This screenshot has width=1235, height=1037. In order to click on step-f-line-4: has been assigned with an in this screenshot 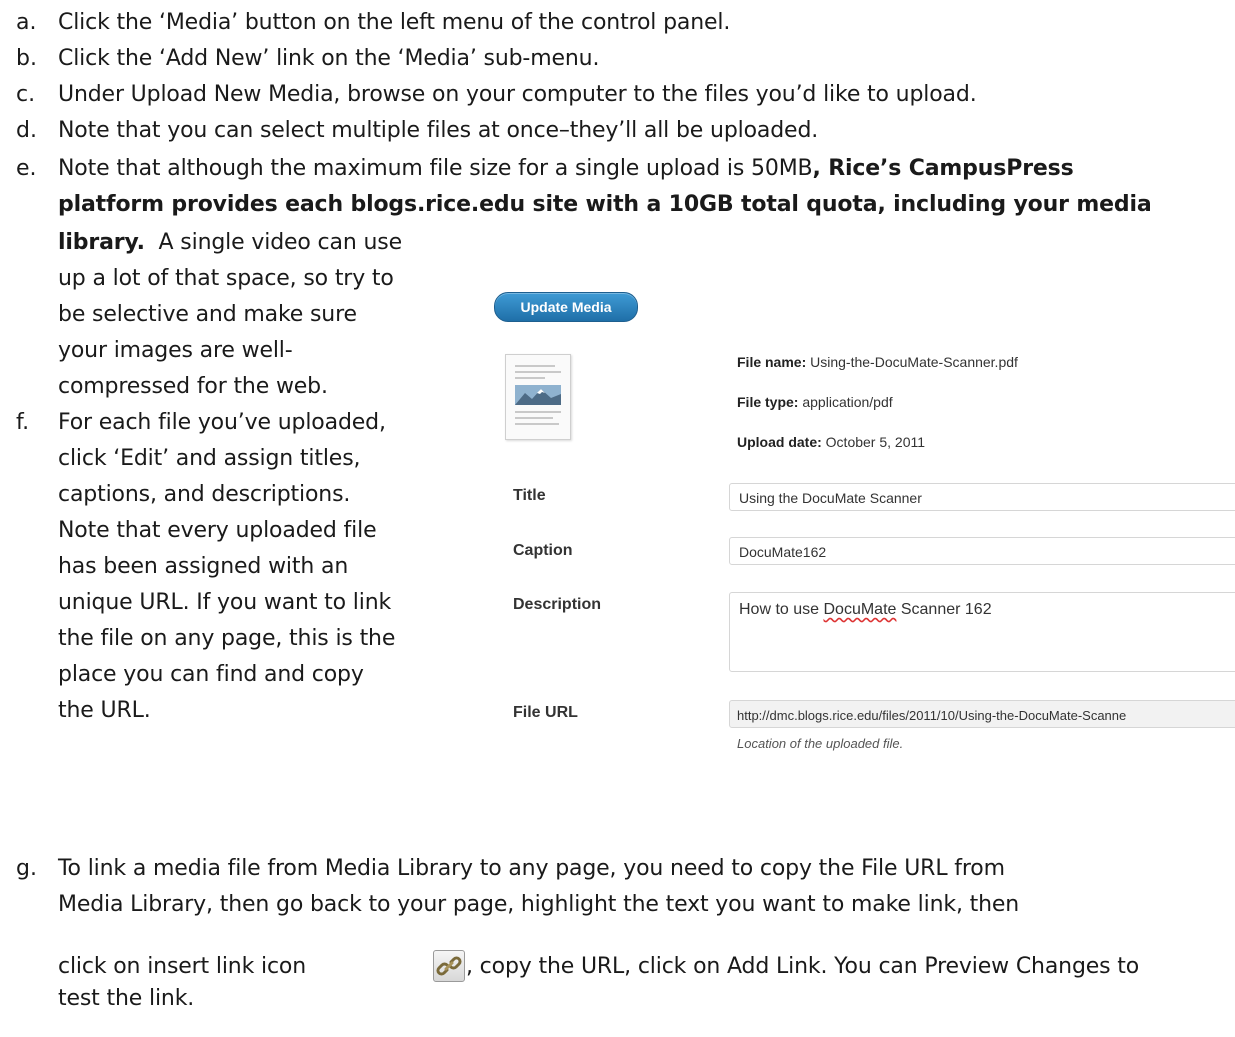, I will do `click(203, 566)`.